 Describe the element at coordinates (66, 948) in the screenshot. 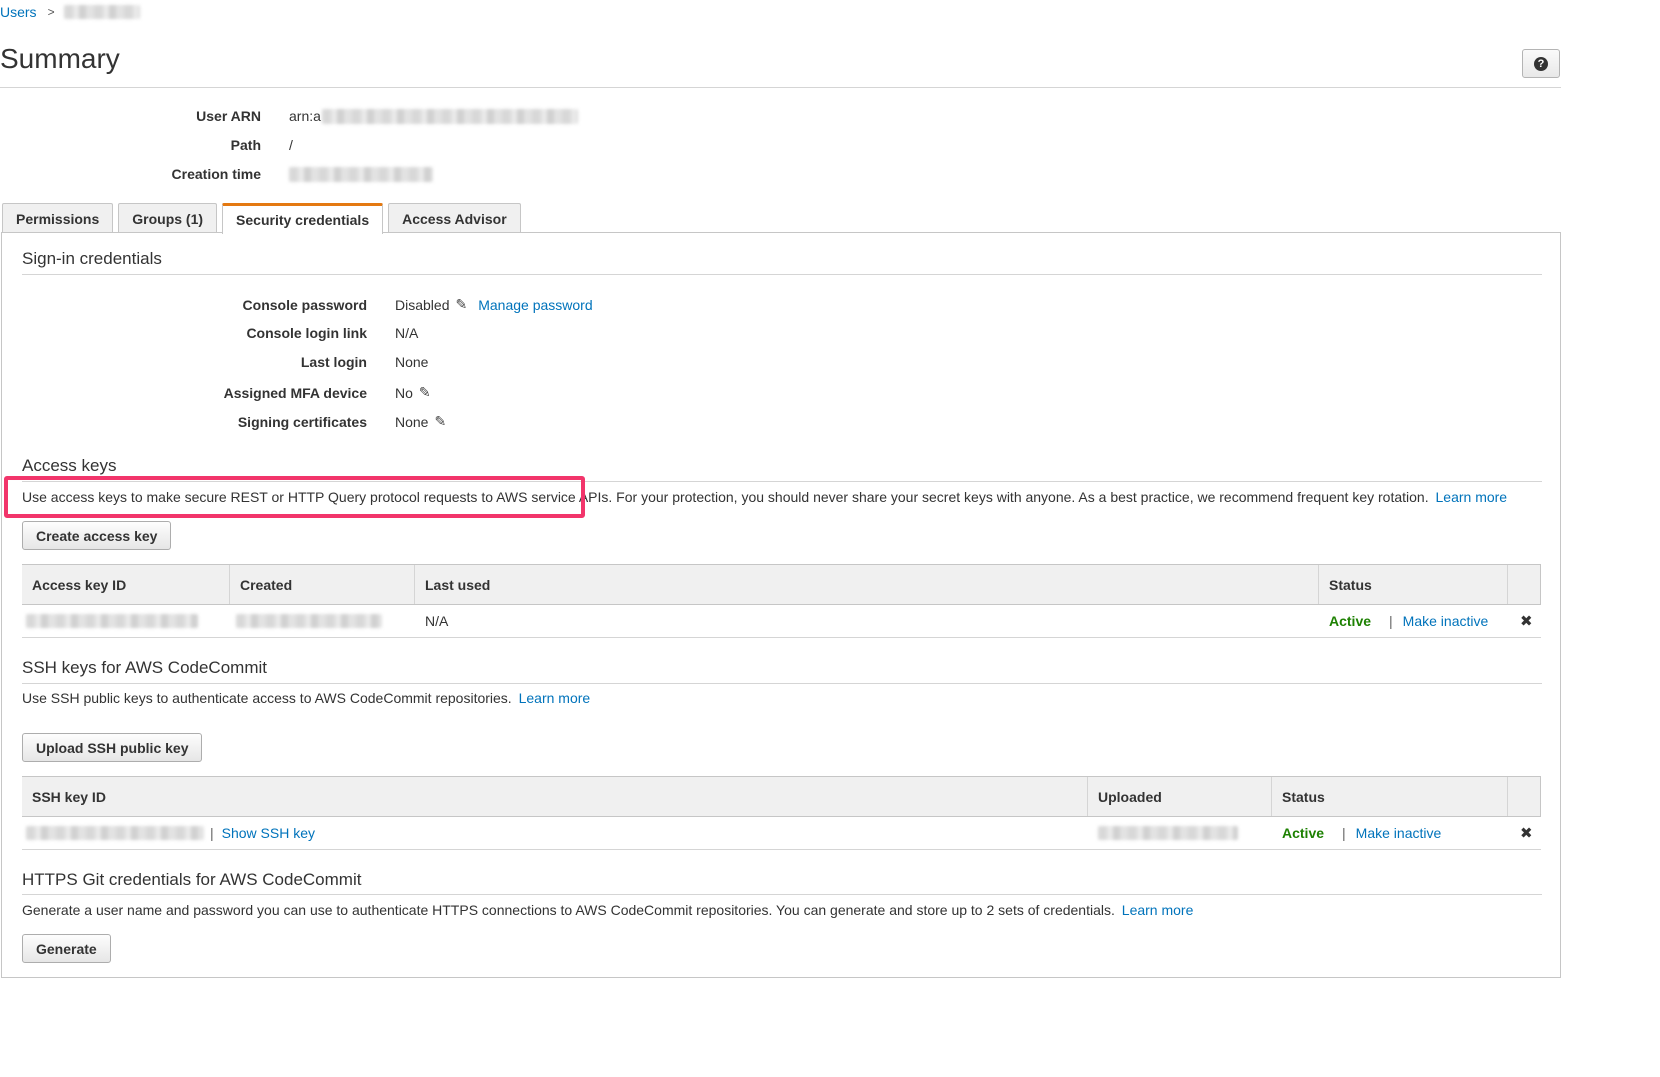

I see `generate-button: Generate` at that location.